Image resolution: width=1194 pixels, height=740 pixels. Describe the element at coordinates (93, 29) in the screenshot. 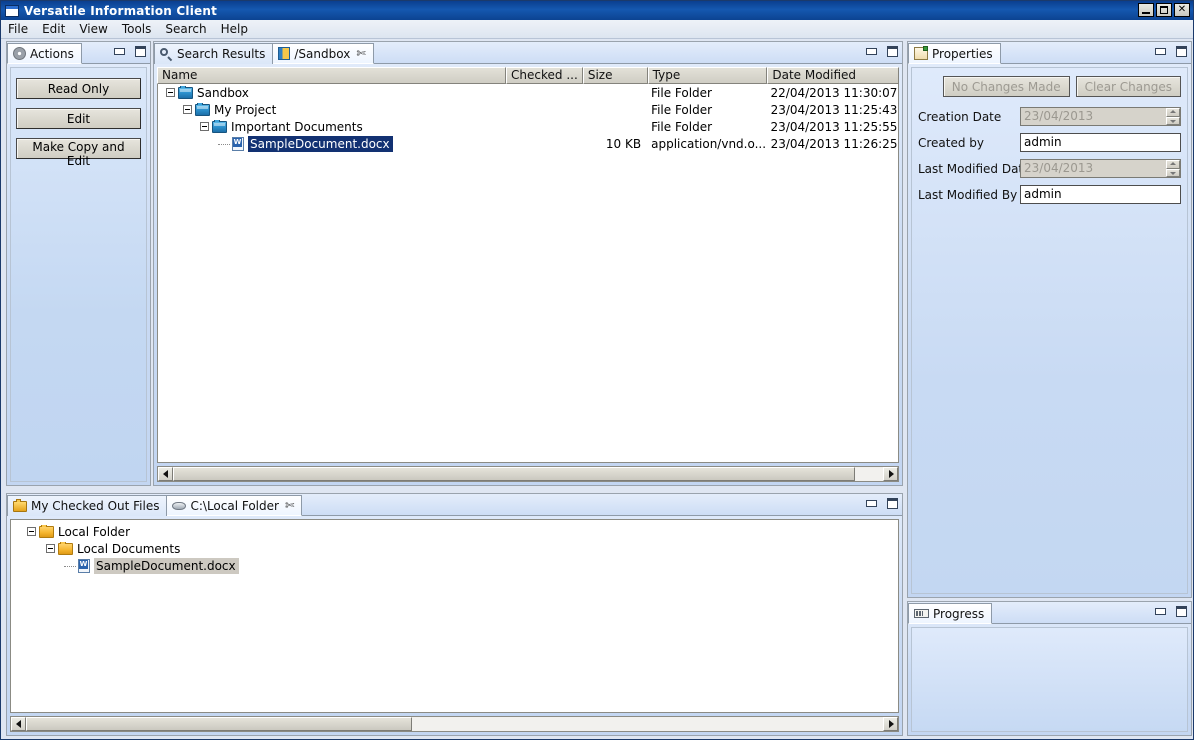

I see `menu-view: View` at that location.